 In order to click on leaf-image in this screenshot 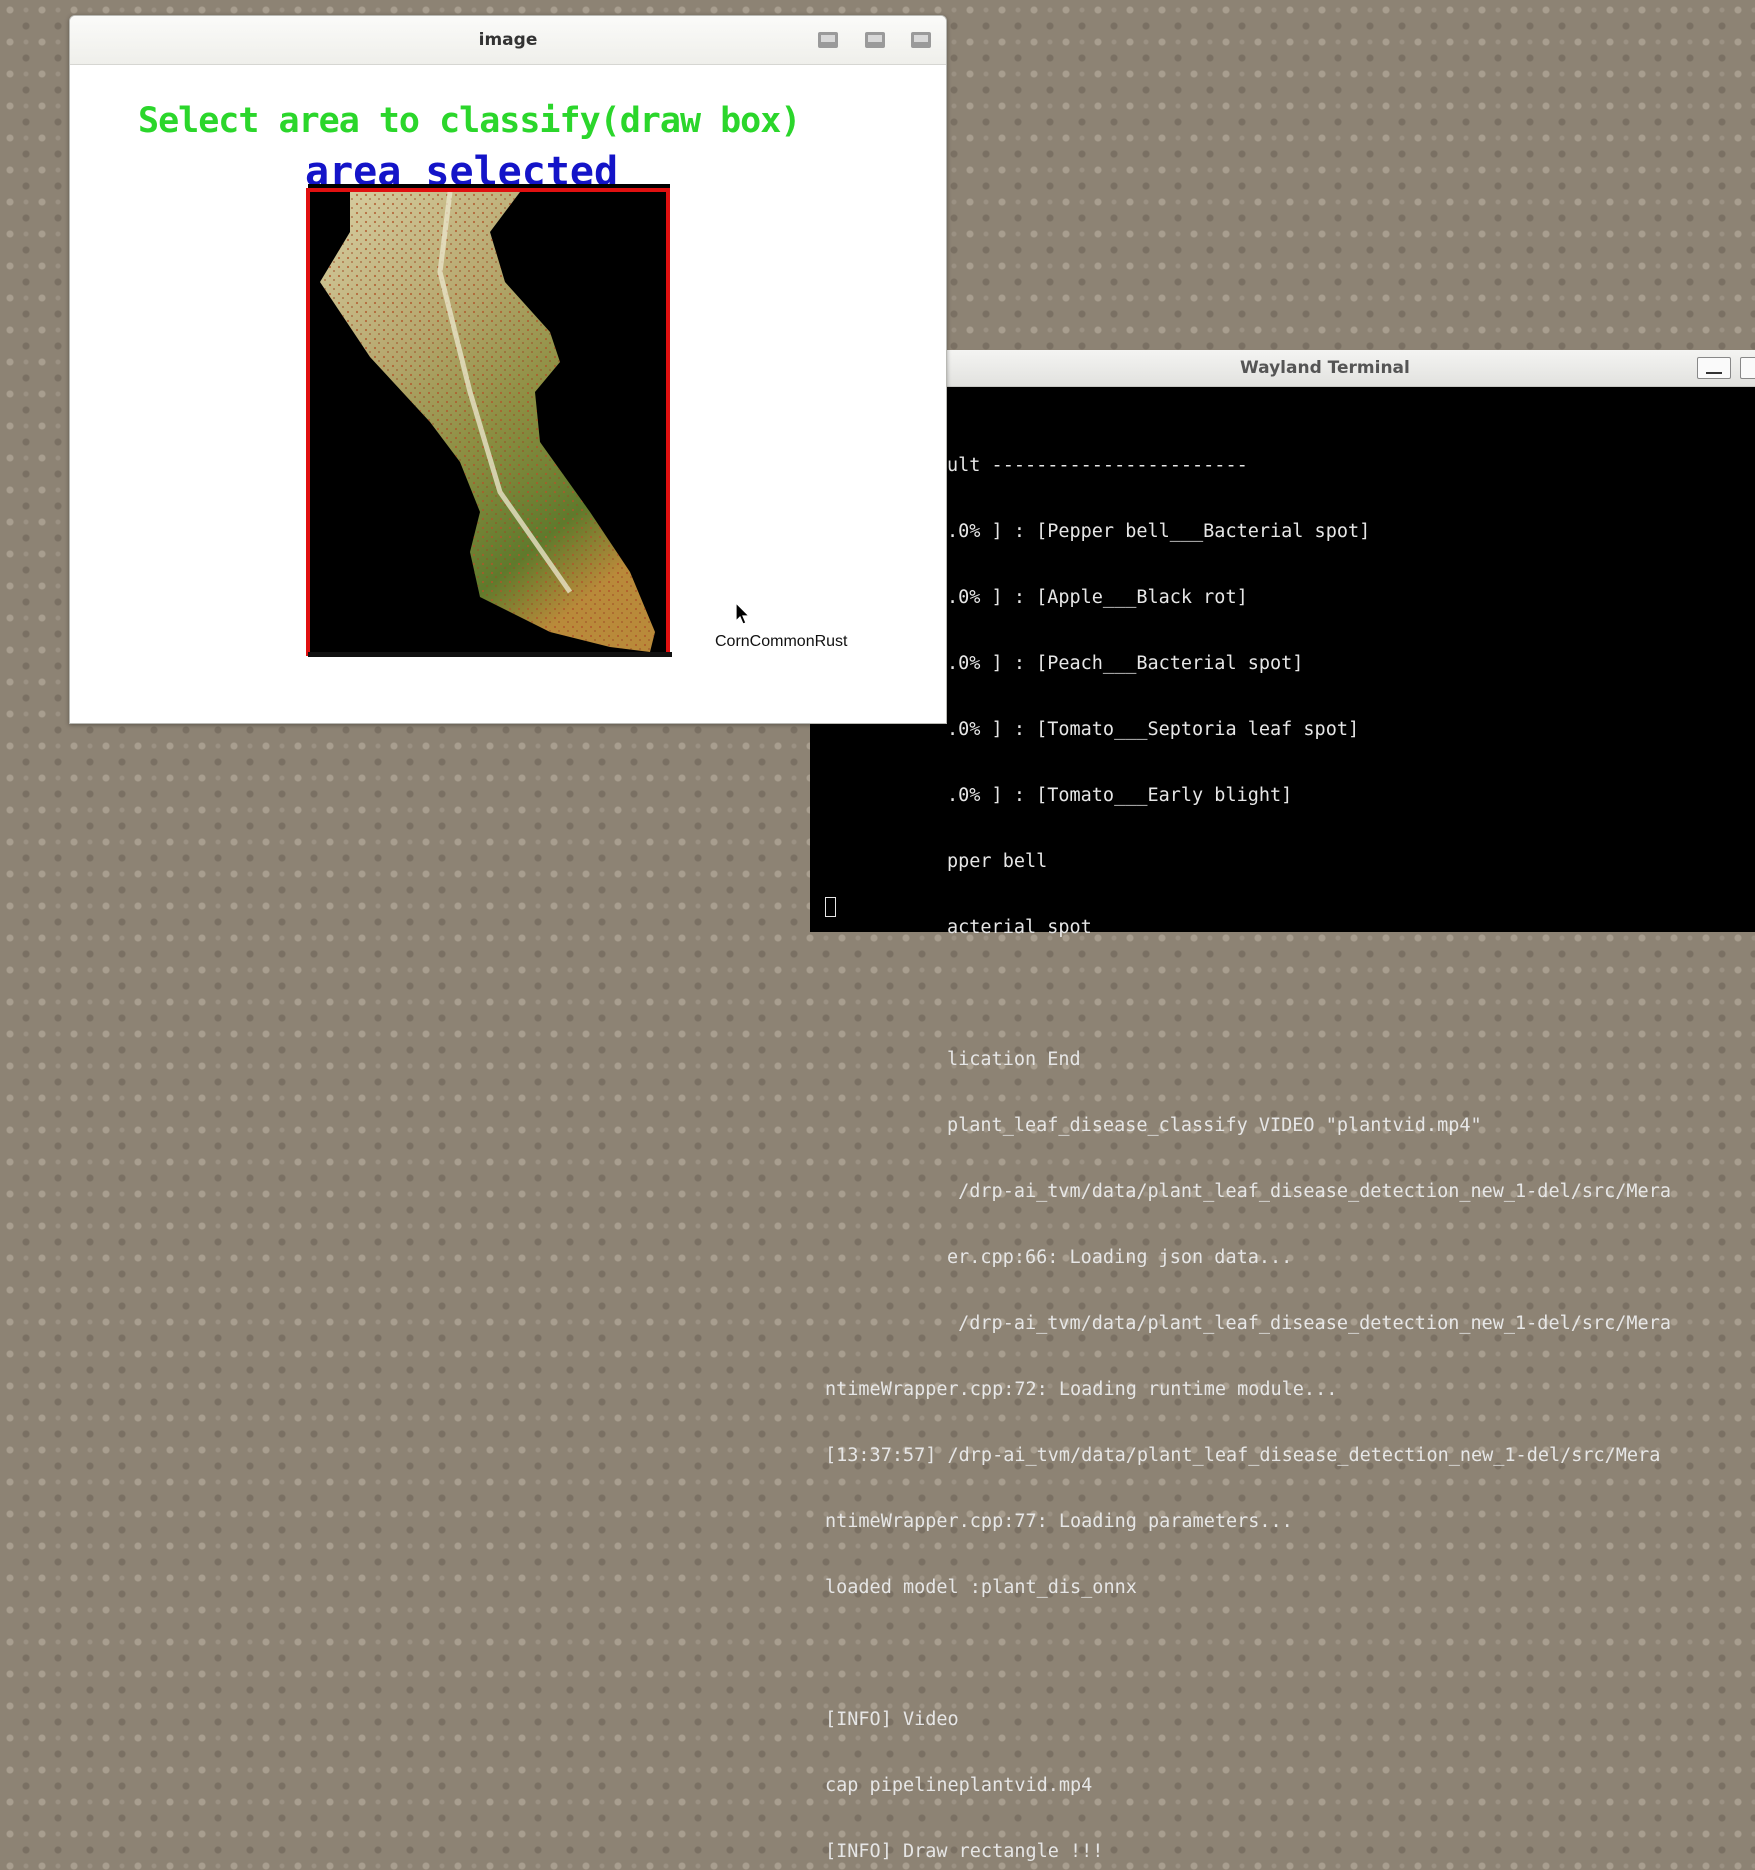, I will do `click(487, 422)`.